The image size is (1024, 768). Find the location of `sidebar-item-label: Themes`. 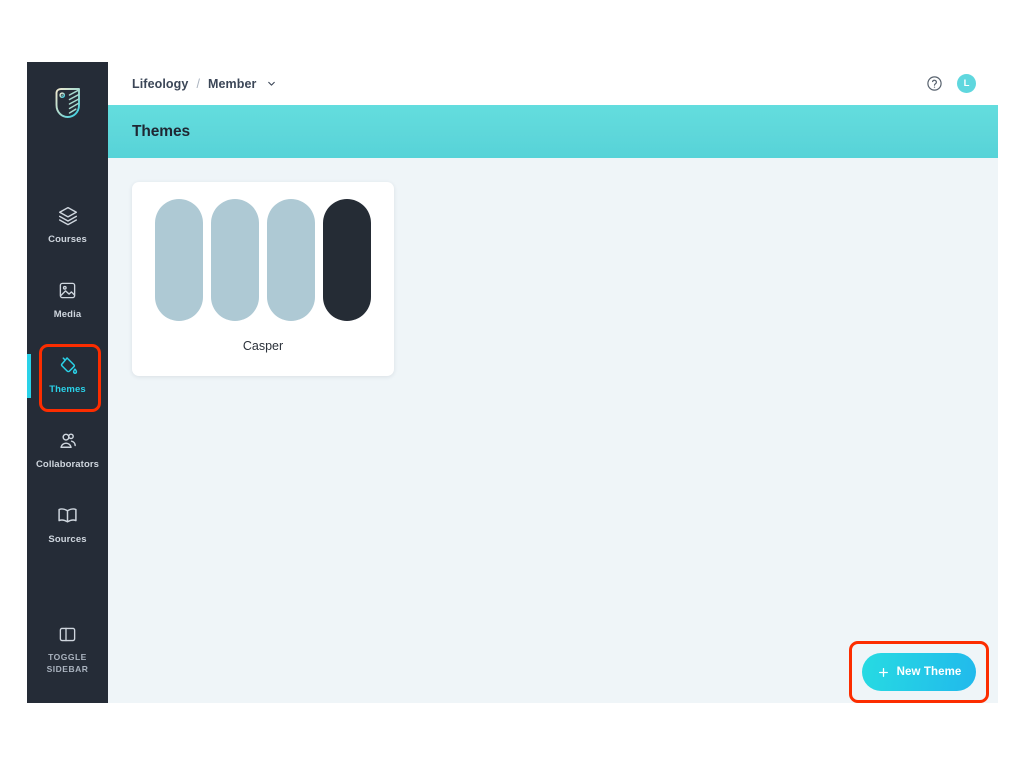

sidebar-item-label: Themes is located at coordinates (67, 389).